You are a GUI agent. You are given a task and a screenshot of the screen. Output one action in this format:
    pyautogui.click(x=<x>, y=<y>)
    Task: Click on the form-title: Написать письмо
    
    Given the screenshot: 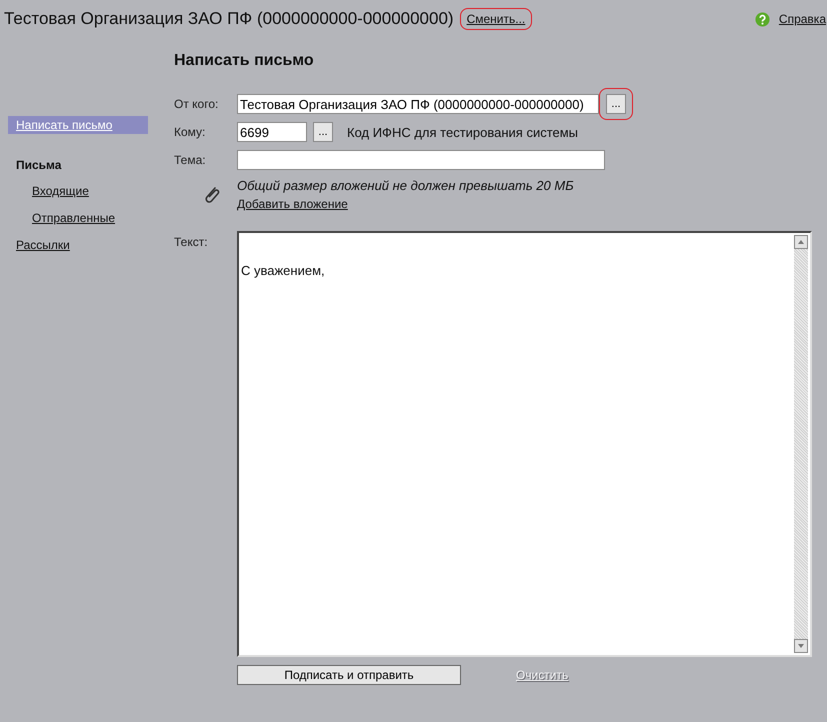 What is the action you would take?
    pyautogui.click(x=244, y=61)
    